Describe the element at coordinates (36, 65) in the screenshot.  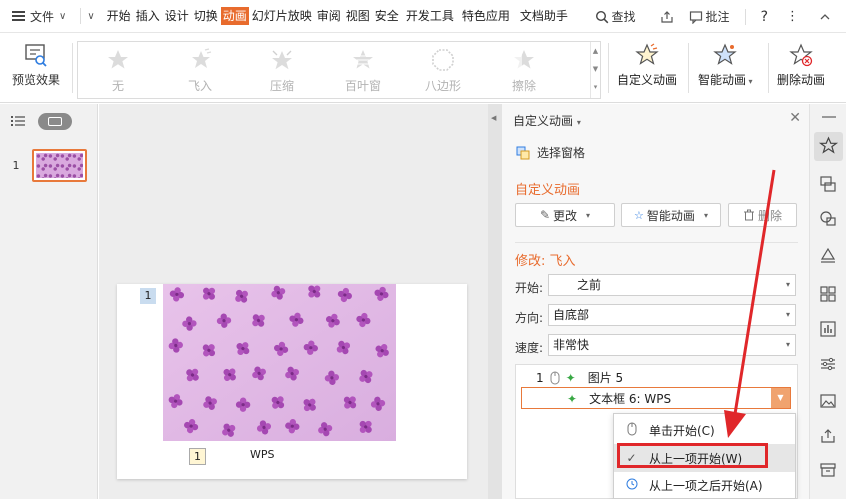
I see `preview-effect-button: 预览效果` at that location.